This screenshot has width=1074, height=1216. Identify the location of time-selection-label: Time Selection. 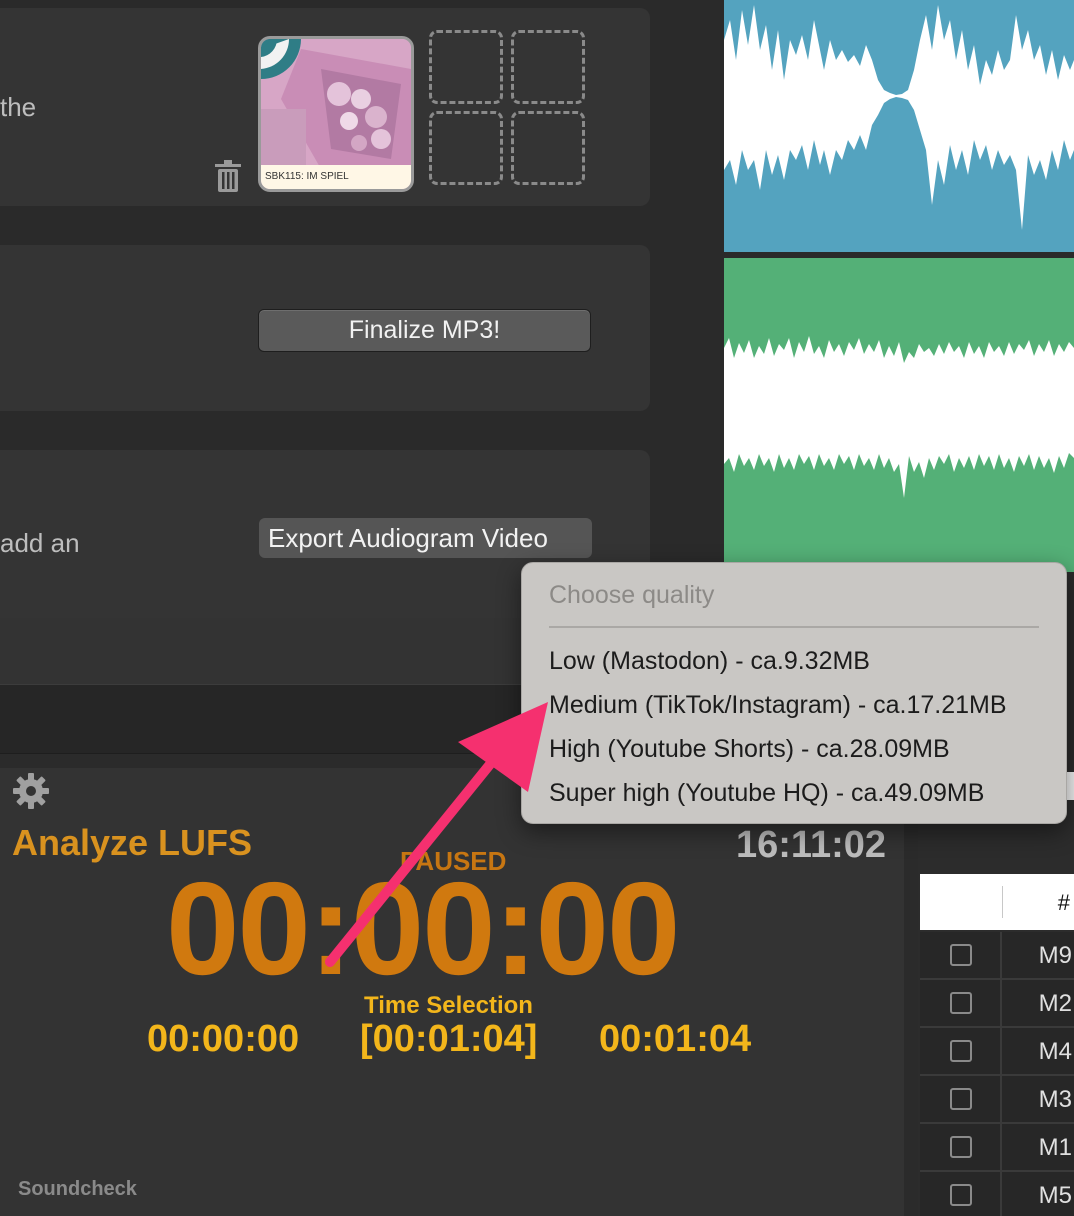
(448, 1005).